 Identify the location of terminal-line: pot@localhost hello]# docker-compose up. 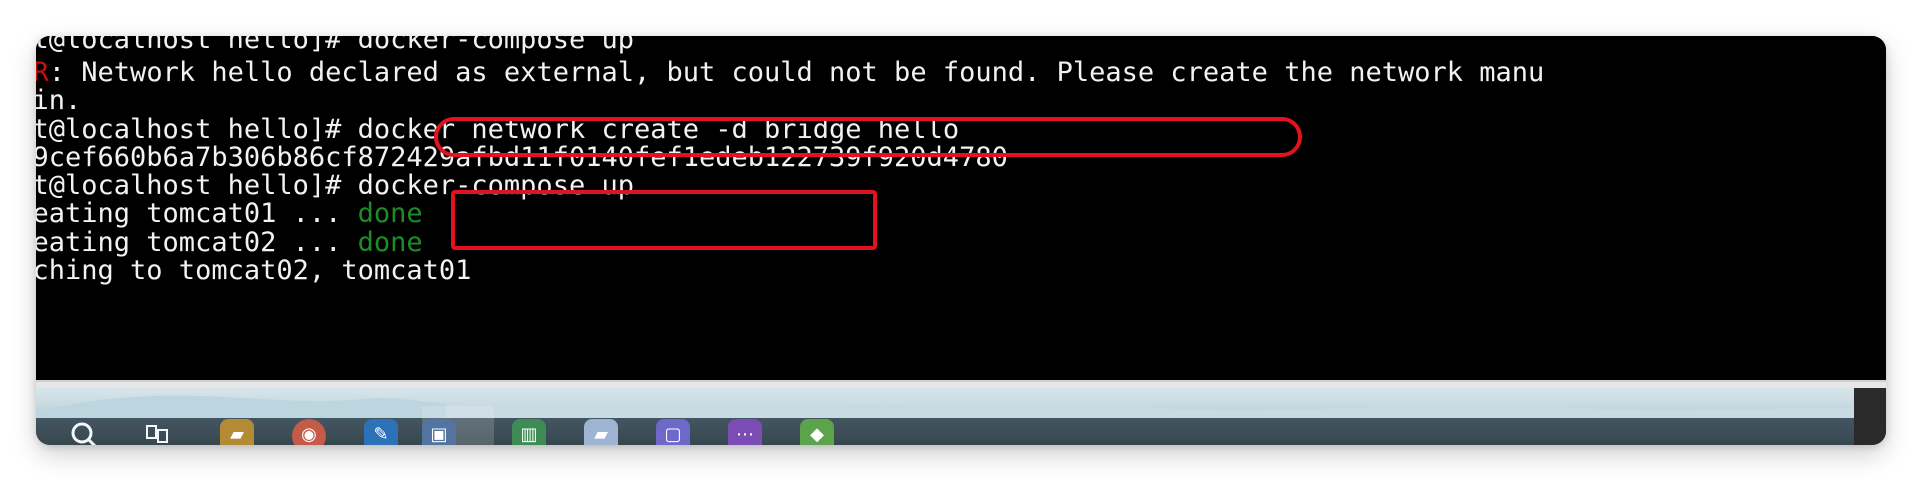
(335, 46).